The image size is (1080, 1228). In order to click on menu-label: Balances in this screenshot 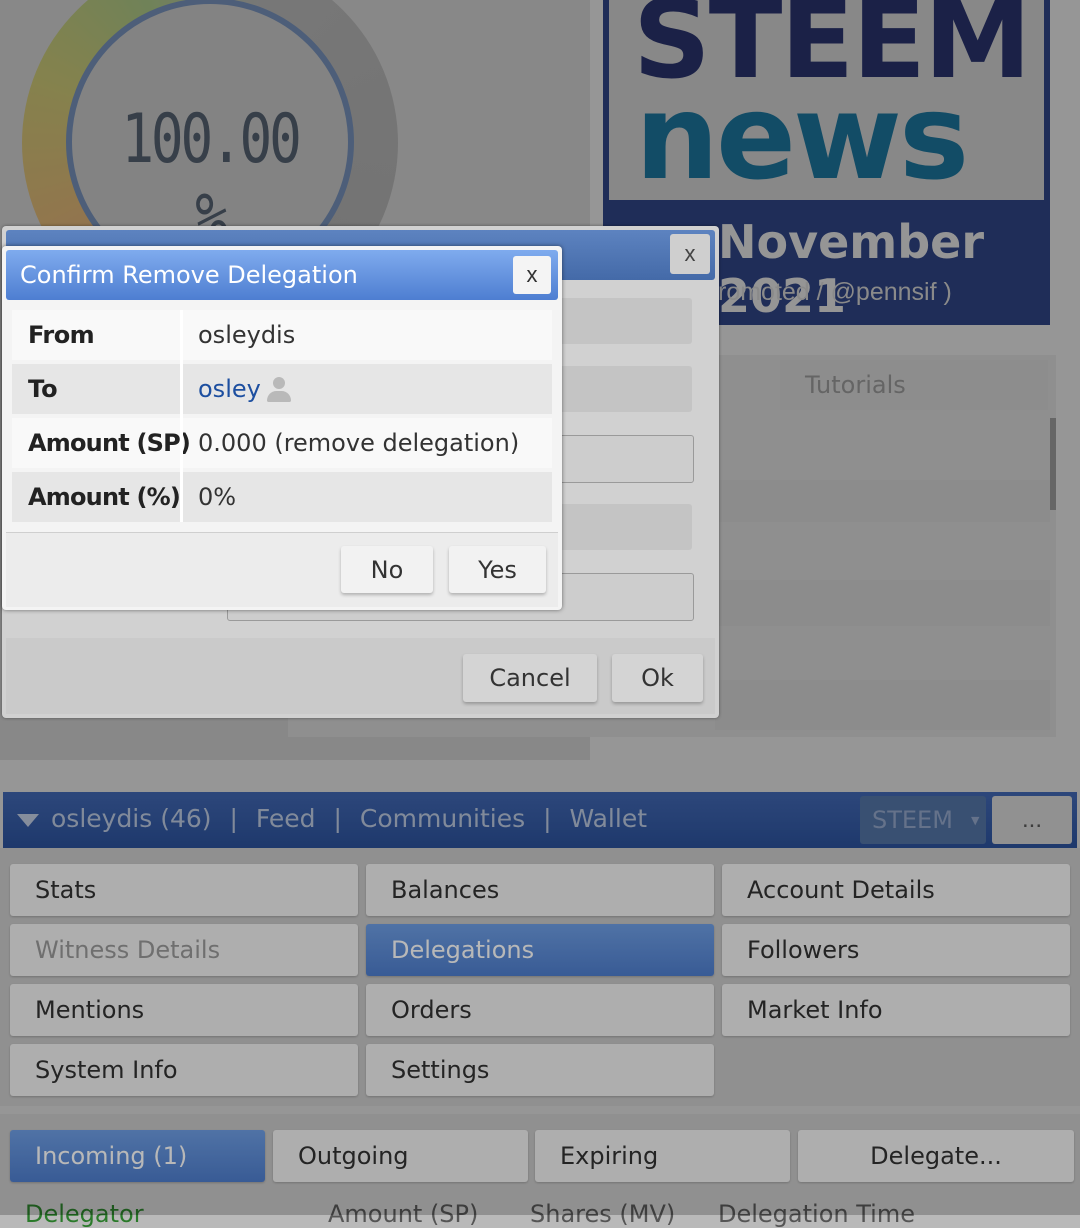, I will do `click(445, 890)`.